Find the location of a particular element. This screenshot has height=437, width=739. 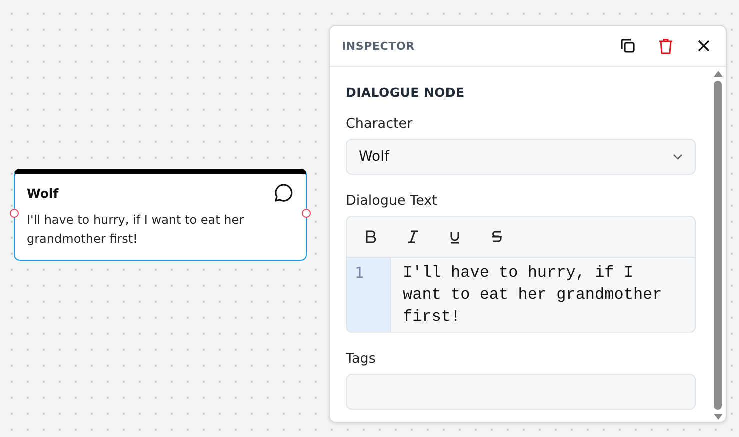

panel-title: INSPECTOR is located at coordinates (379, 46).